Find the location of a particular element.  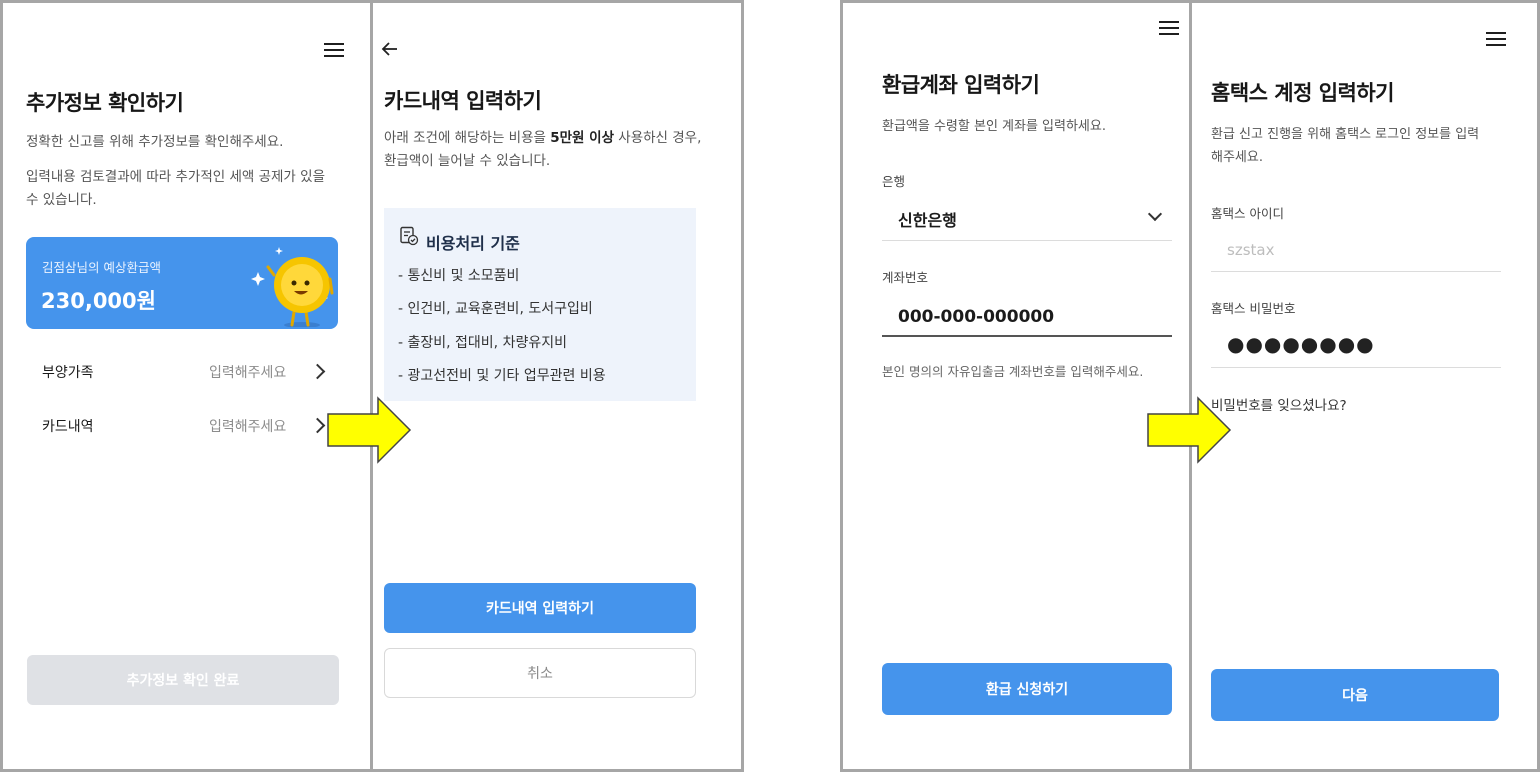

page-subdescription: 입력내용 검토결과에 따라 추가적인 세액 공제가 있을 수 있습니다. is located at coordinates (175, 188).